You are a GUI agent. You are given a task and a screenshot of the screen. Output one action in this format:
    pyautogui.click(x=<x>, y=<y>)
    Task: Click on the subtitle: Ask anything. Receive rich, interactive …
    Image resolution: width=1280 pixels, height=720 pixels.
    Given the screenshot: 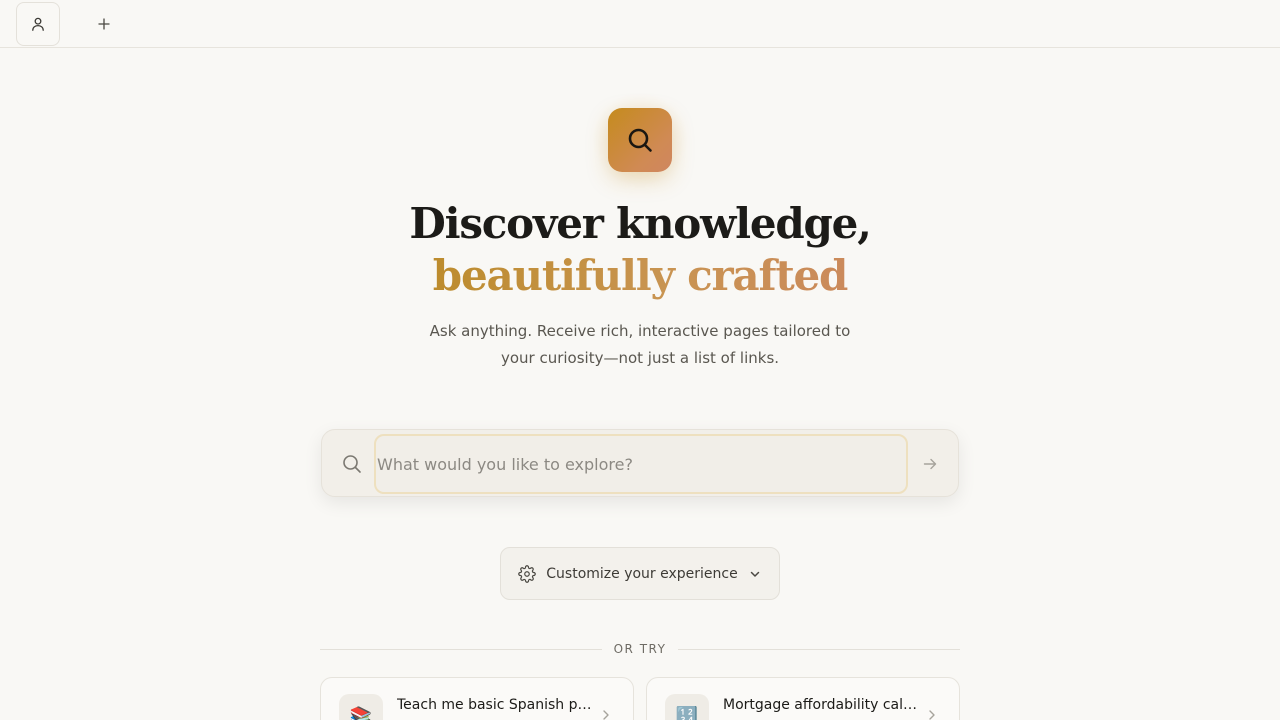 What is the action you would take?
    pyautogui.click(x=640, y=344)
    